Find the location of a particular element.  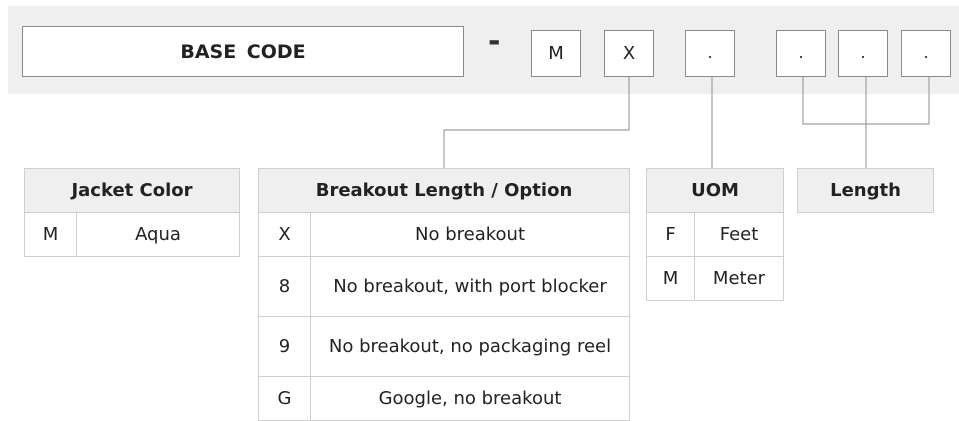

table-row: M Meter is located at coordinates (715, 278).